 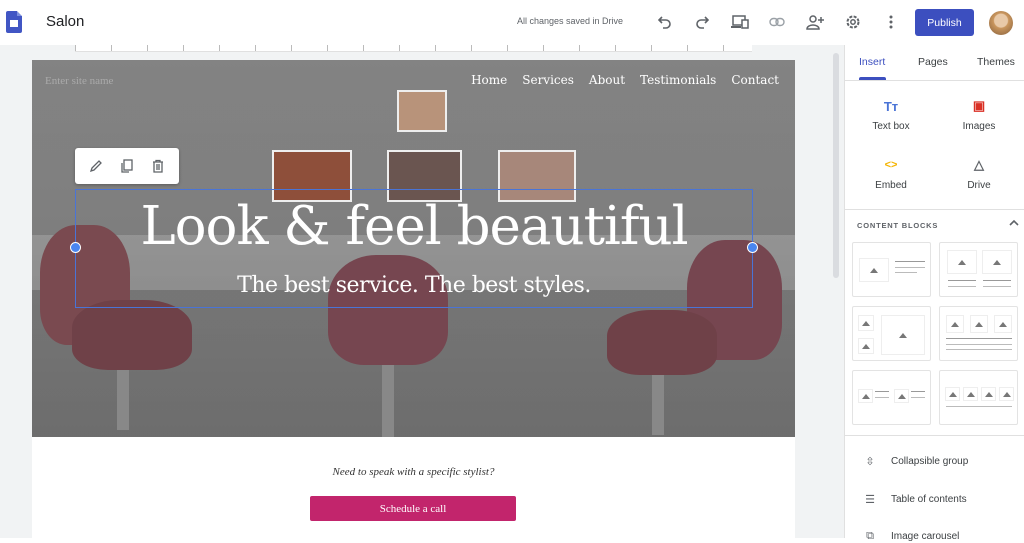 What do you see at coordinates (1014, 223) in the screenshot?
I see `collapse-chevron-icon` at bounding box center [1014, 223].